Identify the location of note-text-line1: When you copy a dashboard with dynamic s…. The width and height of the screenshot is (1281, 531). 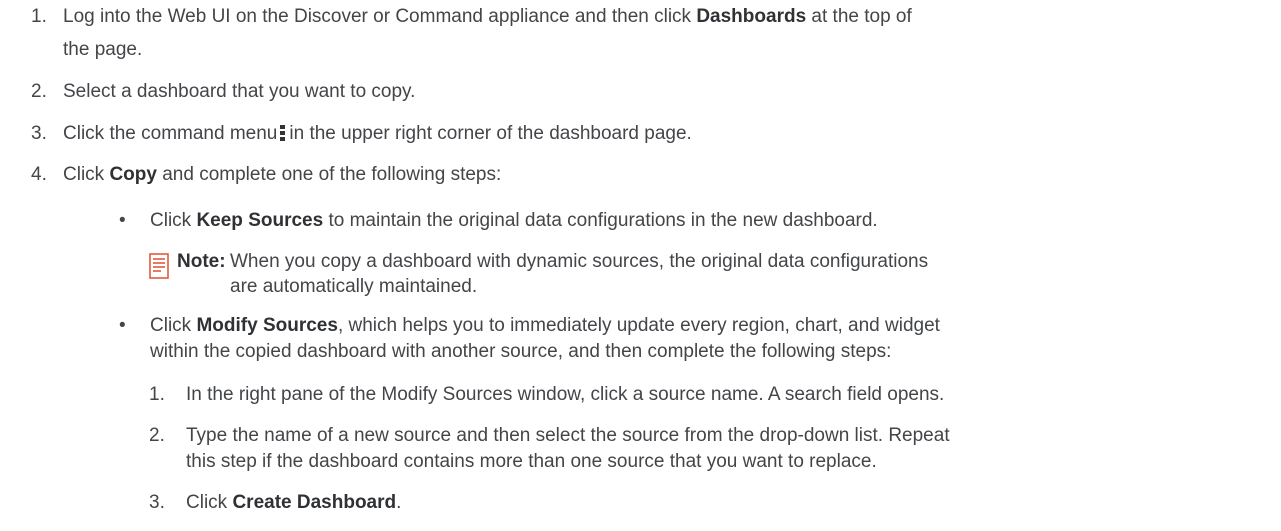
(579, 261).